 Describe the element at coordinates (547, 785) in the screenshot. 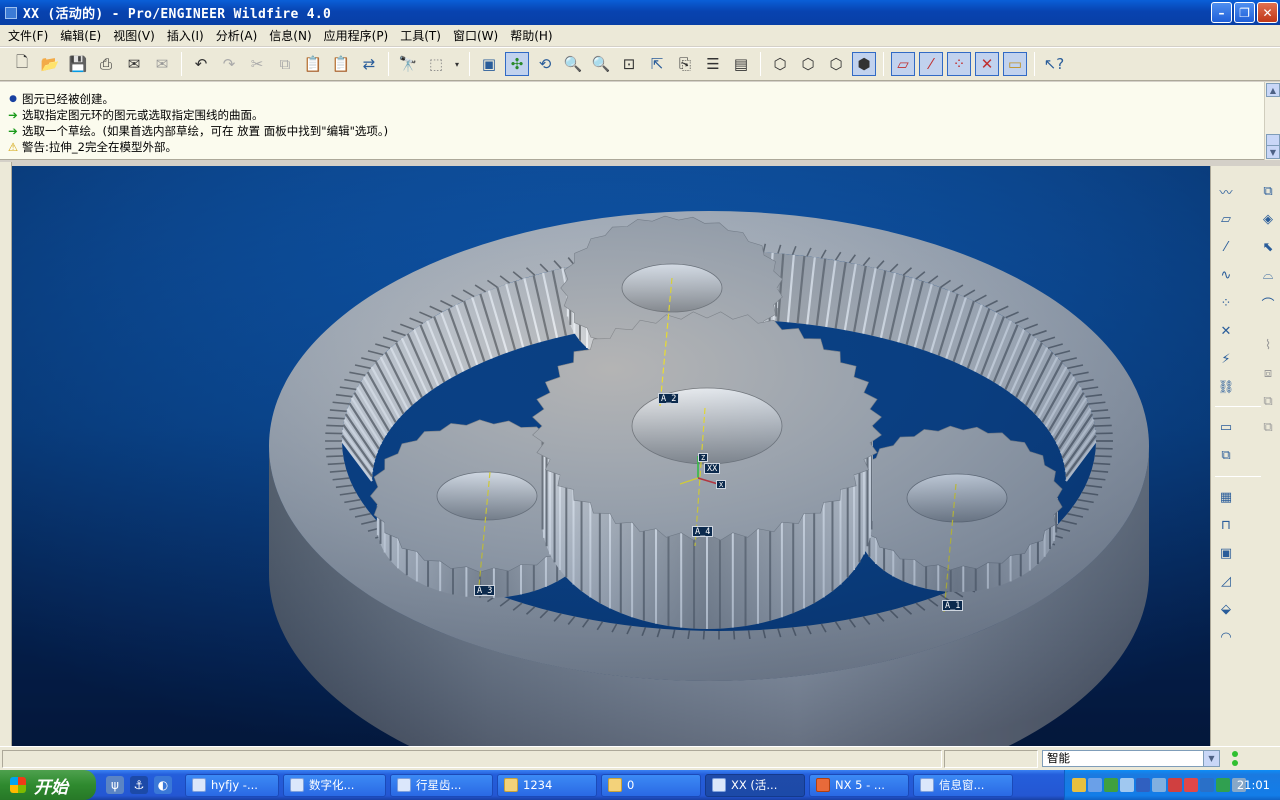

I see `taskbar-task: 1234` at that location.